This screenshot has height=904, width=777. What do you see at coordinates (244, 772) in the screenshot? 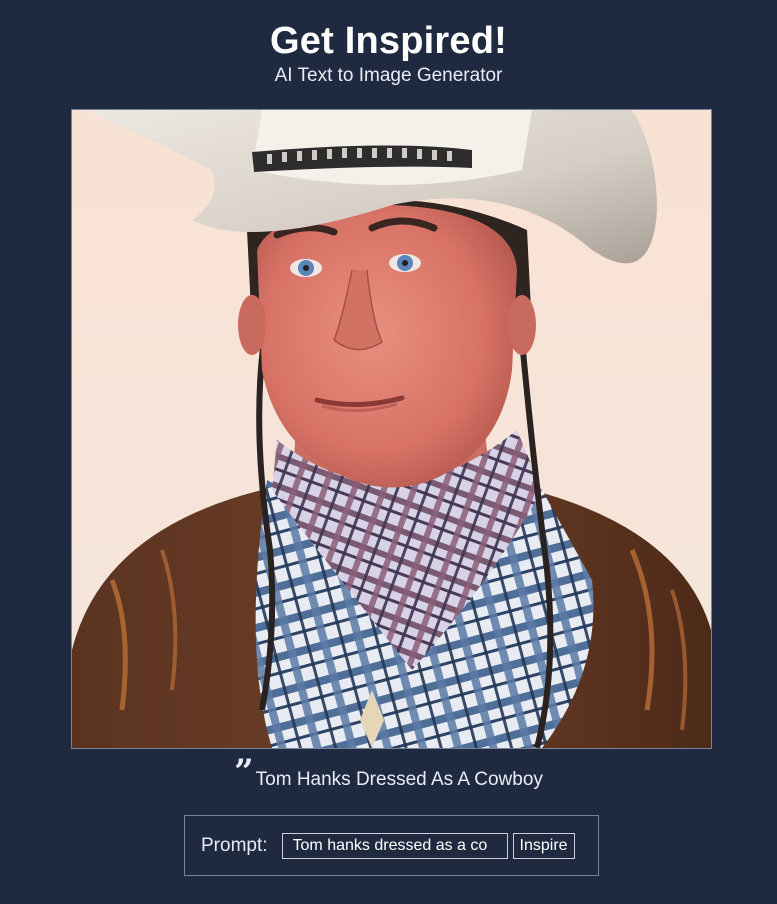
I see `quote-icon: ”` at bounding box center [244, 772].